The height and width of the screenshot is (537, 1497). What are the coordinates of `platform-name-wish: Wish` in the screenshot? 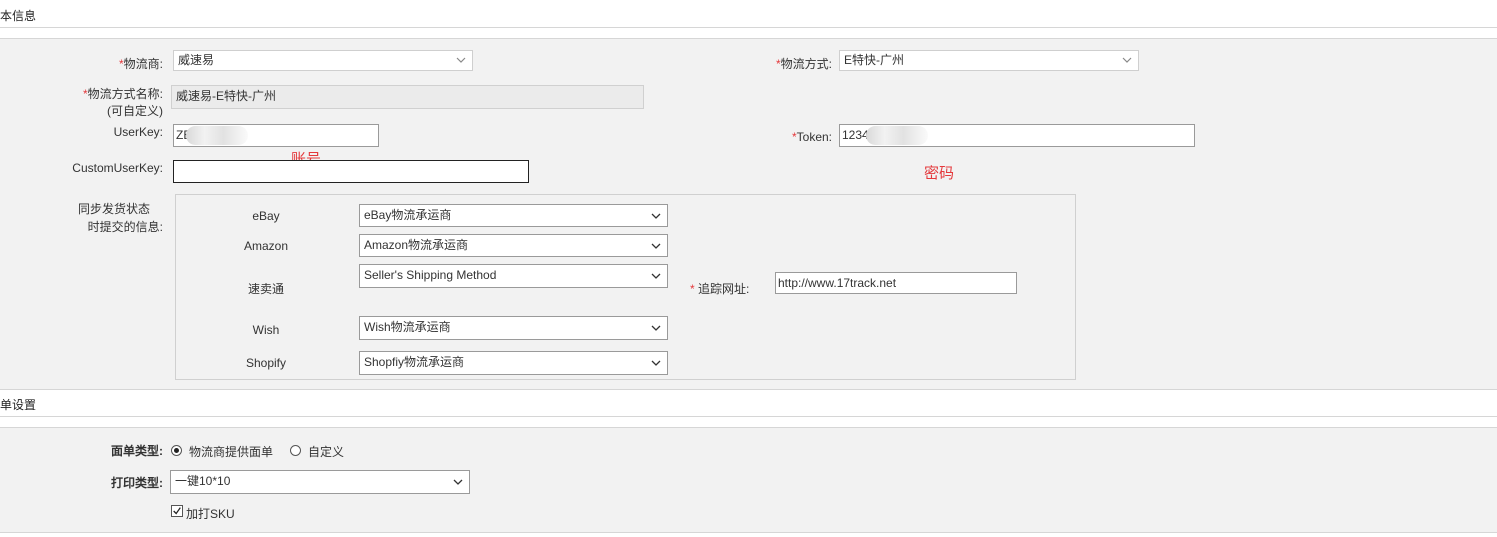 It's located at (266, 330).